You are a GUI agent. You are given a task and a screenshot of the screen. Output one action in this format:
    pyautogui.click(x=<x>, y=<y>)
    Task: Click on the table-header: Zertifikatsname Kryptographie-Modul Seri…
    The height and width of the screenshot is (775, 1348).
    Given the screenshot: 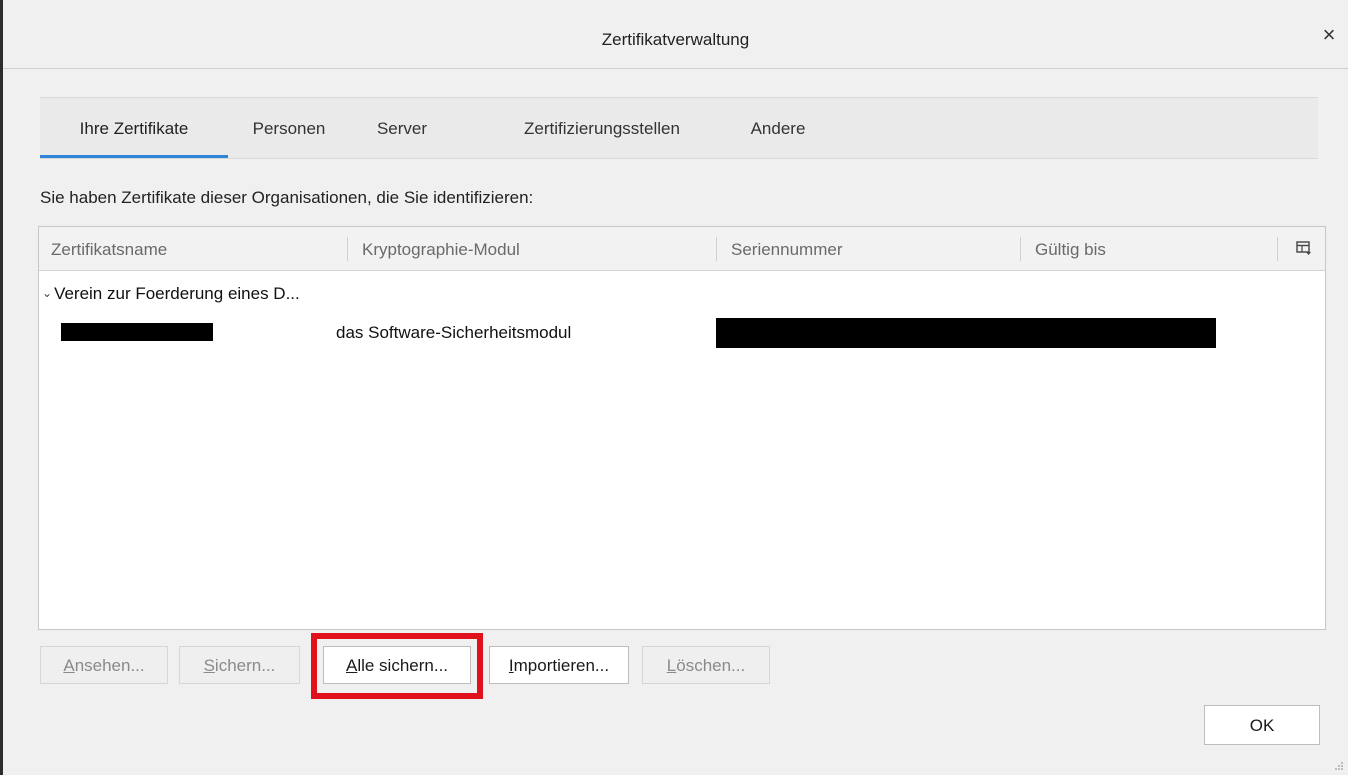 What is the action you would take?
    pyautogui.click(x=682, y=249)
    